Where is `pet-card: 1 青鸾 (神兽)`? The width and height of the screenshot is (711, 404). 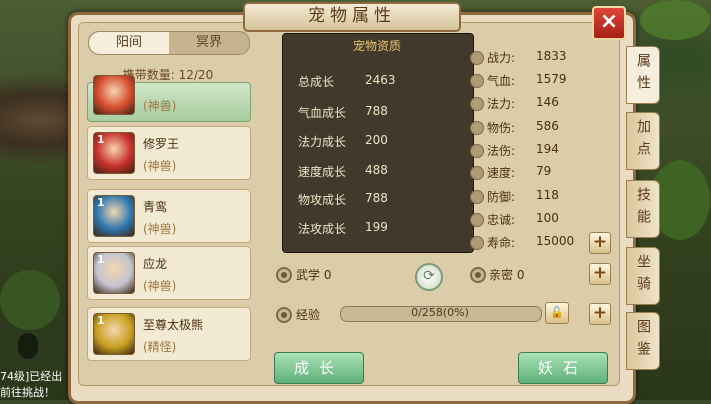
pet-card: 1 青鸾 (神兽) is located at coordinates (169, 216).